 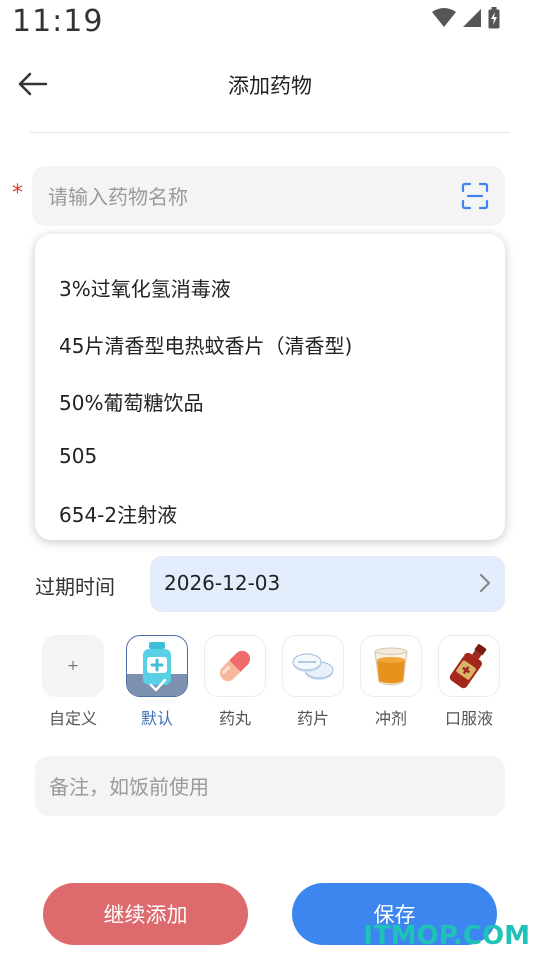 I want to click on page-title: 添加药物, so click(x=270, y=86).